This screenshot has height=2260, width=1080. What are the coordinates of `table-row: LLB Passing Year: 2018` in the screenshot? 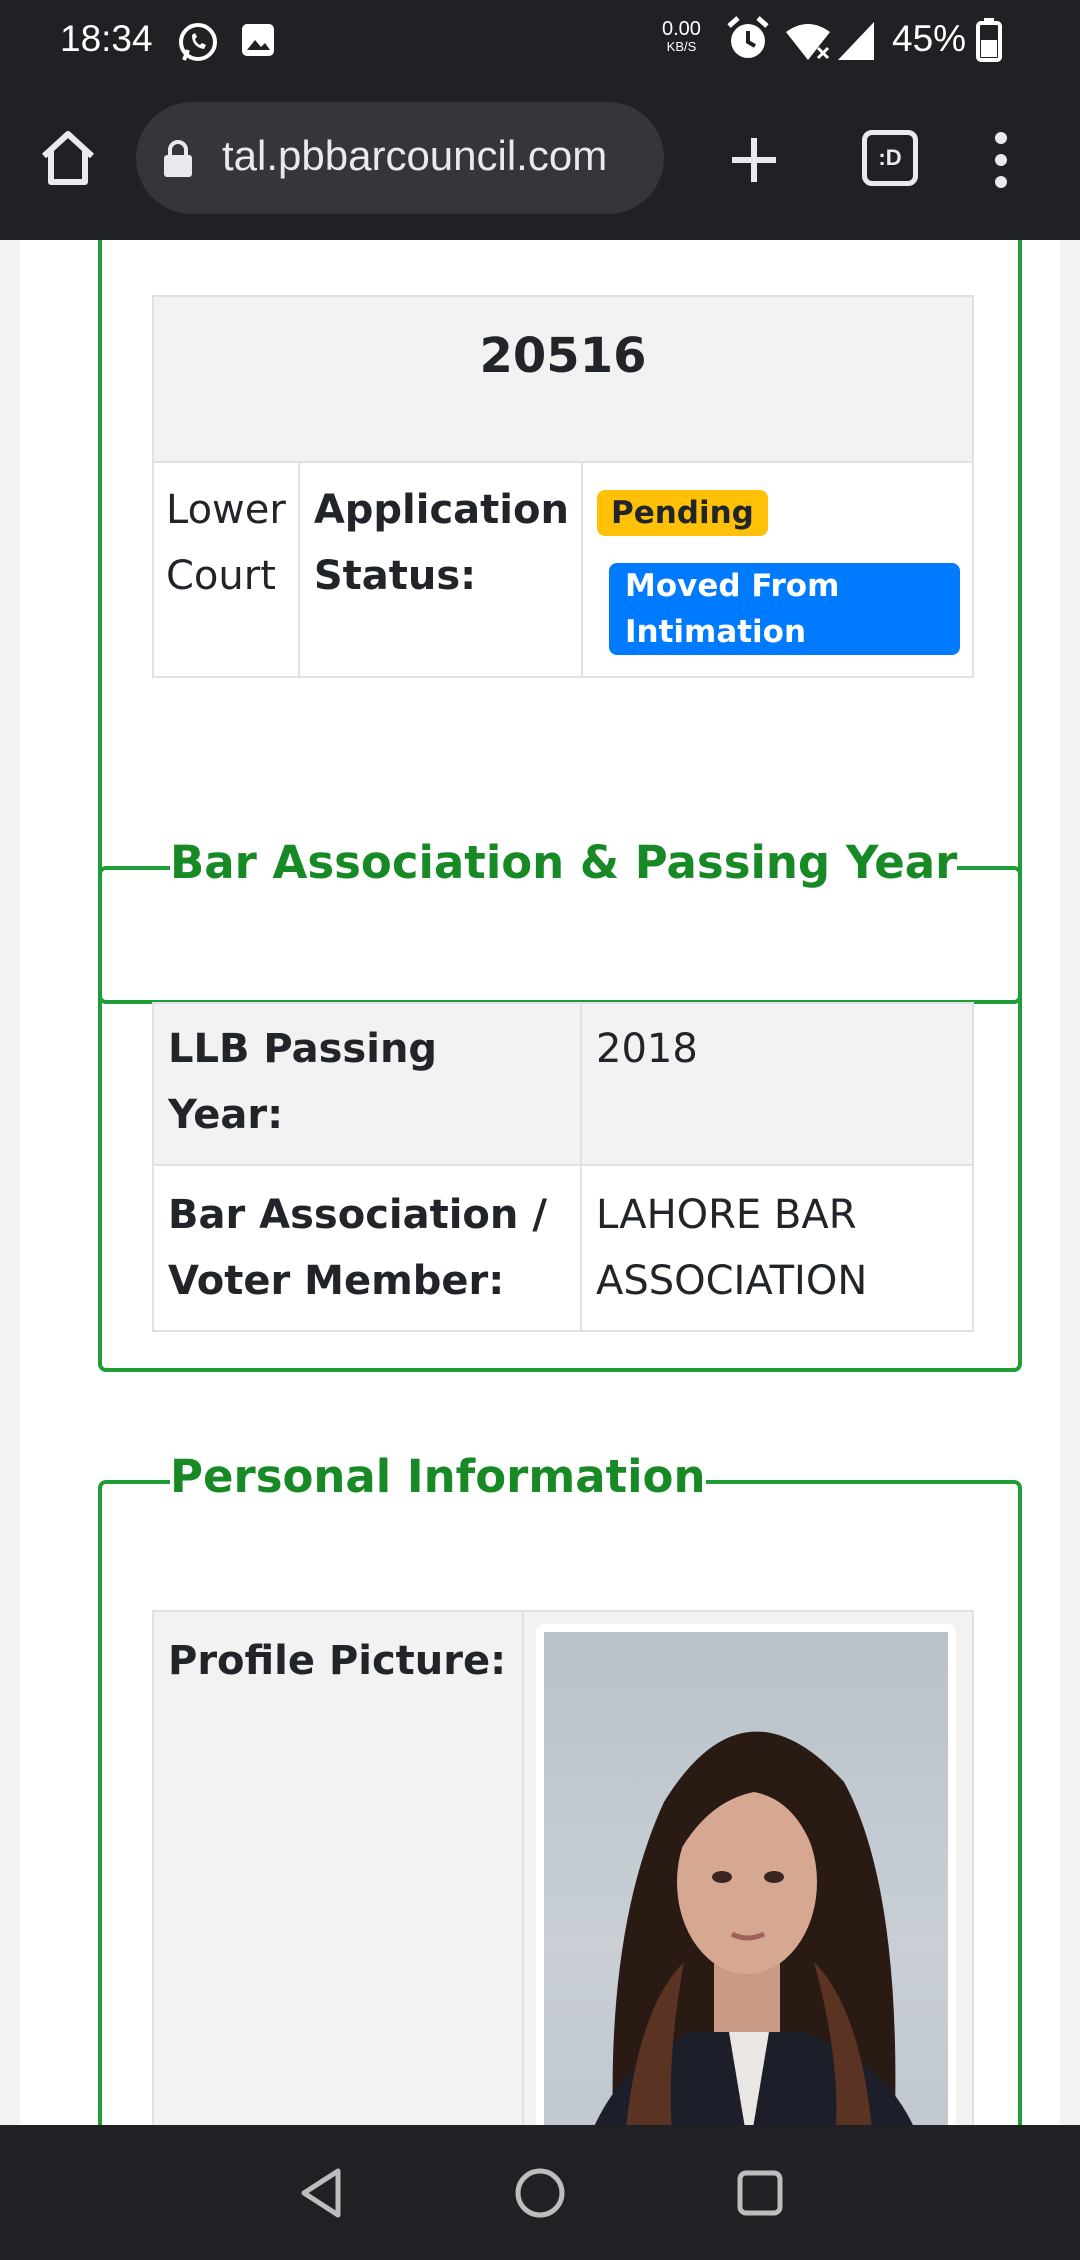 It's located at (563, 1084).